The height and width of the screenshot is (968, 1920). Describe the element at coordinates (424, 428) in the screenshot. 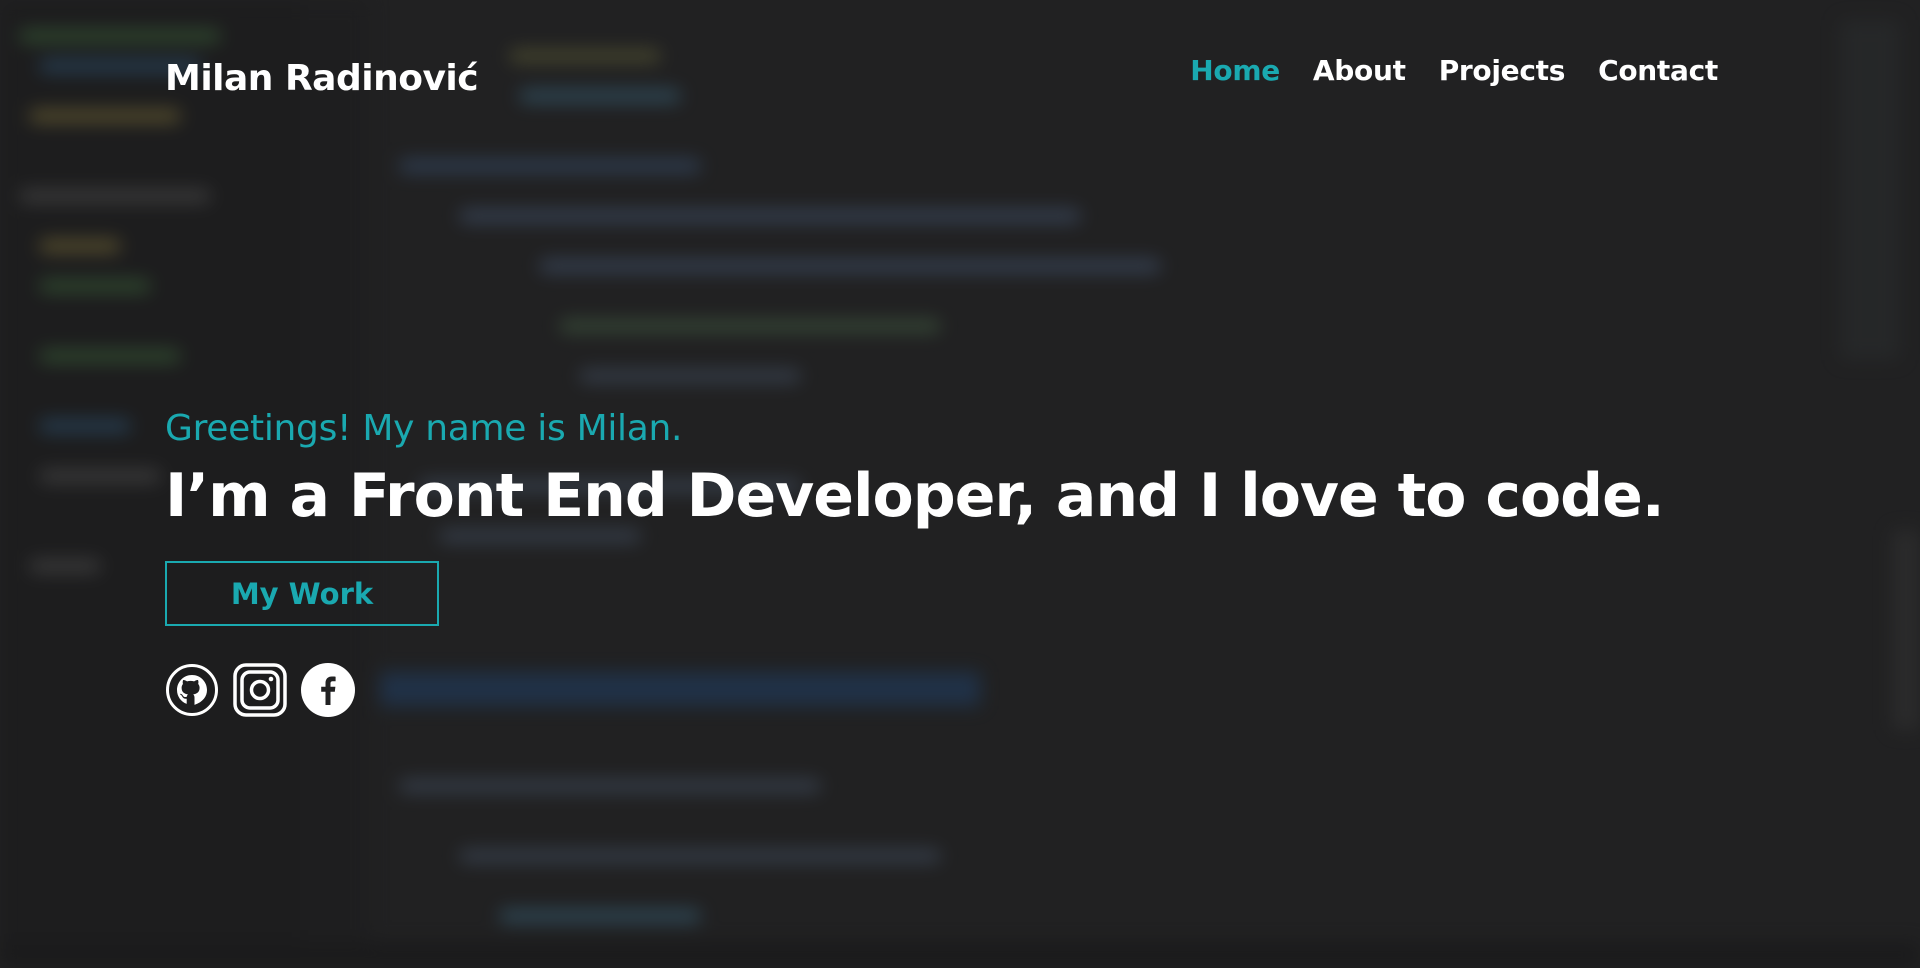

I see `hero-greeting: Greetings! My name is Milan.` at that location.